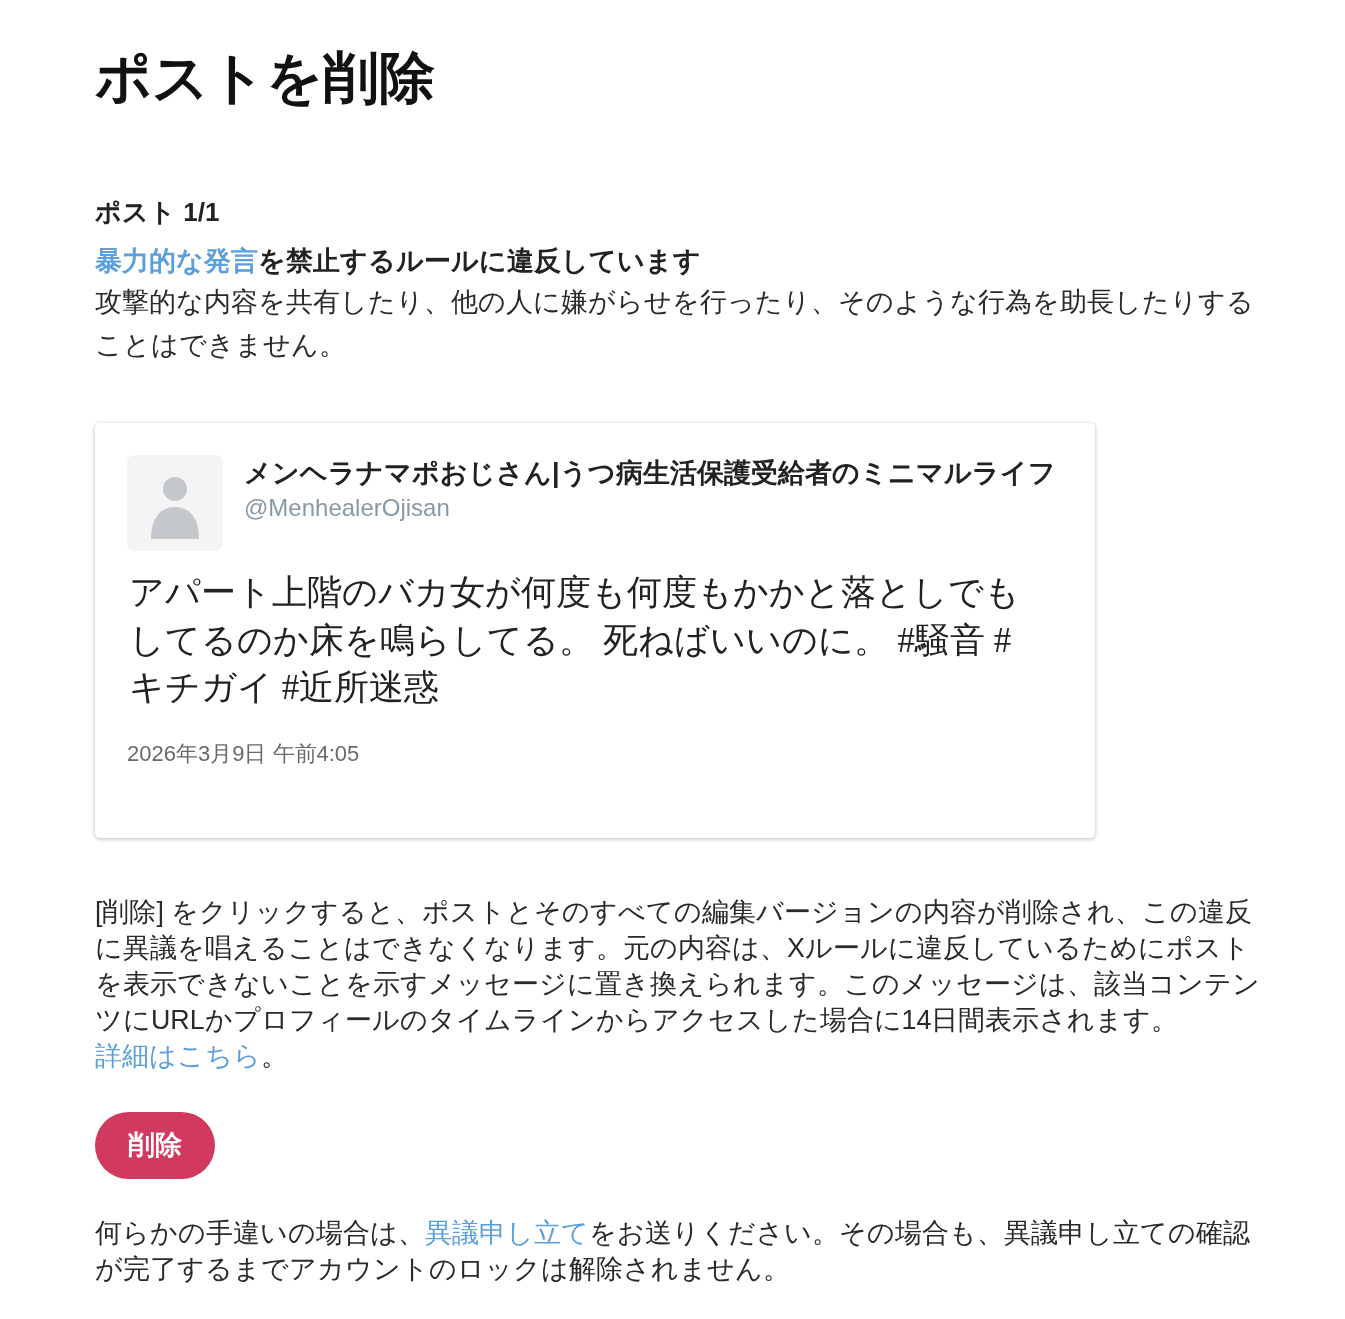 The width and height of the screenshot is (1345, 1319). Describe the element at coordinates (347, 508) in the screenshot. I see `author-handle: @MenhealerOjisan` at that location.